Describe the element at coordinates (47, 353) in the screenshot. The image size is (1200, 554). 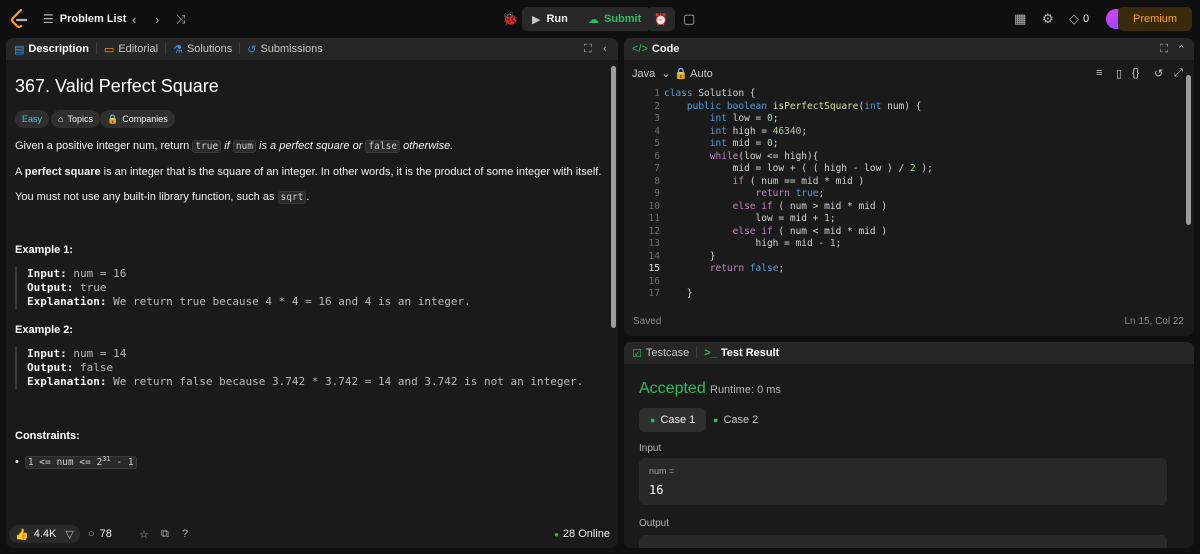
I see `input-label: Input:` at that location.